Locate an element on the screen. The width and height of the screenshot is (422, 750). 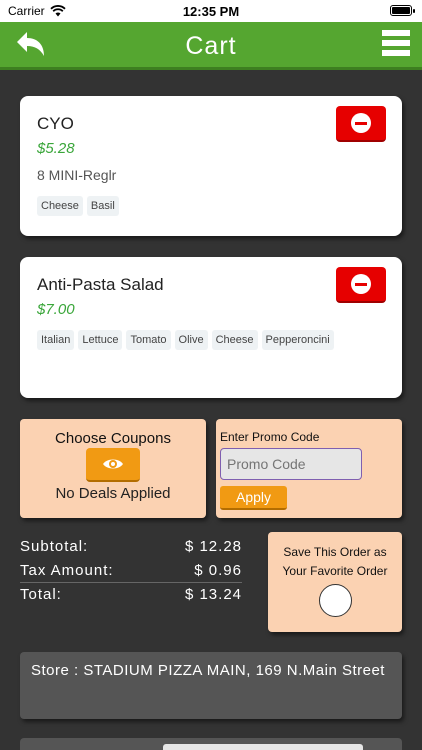
total-value: $ 13.24 is located at coordinates (213, 594).